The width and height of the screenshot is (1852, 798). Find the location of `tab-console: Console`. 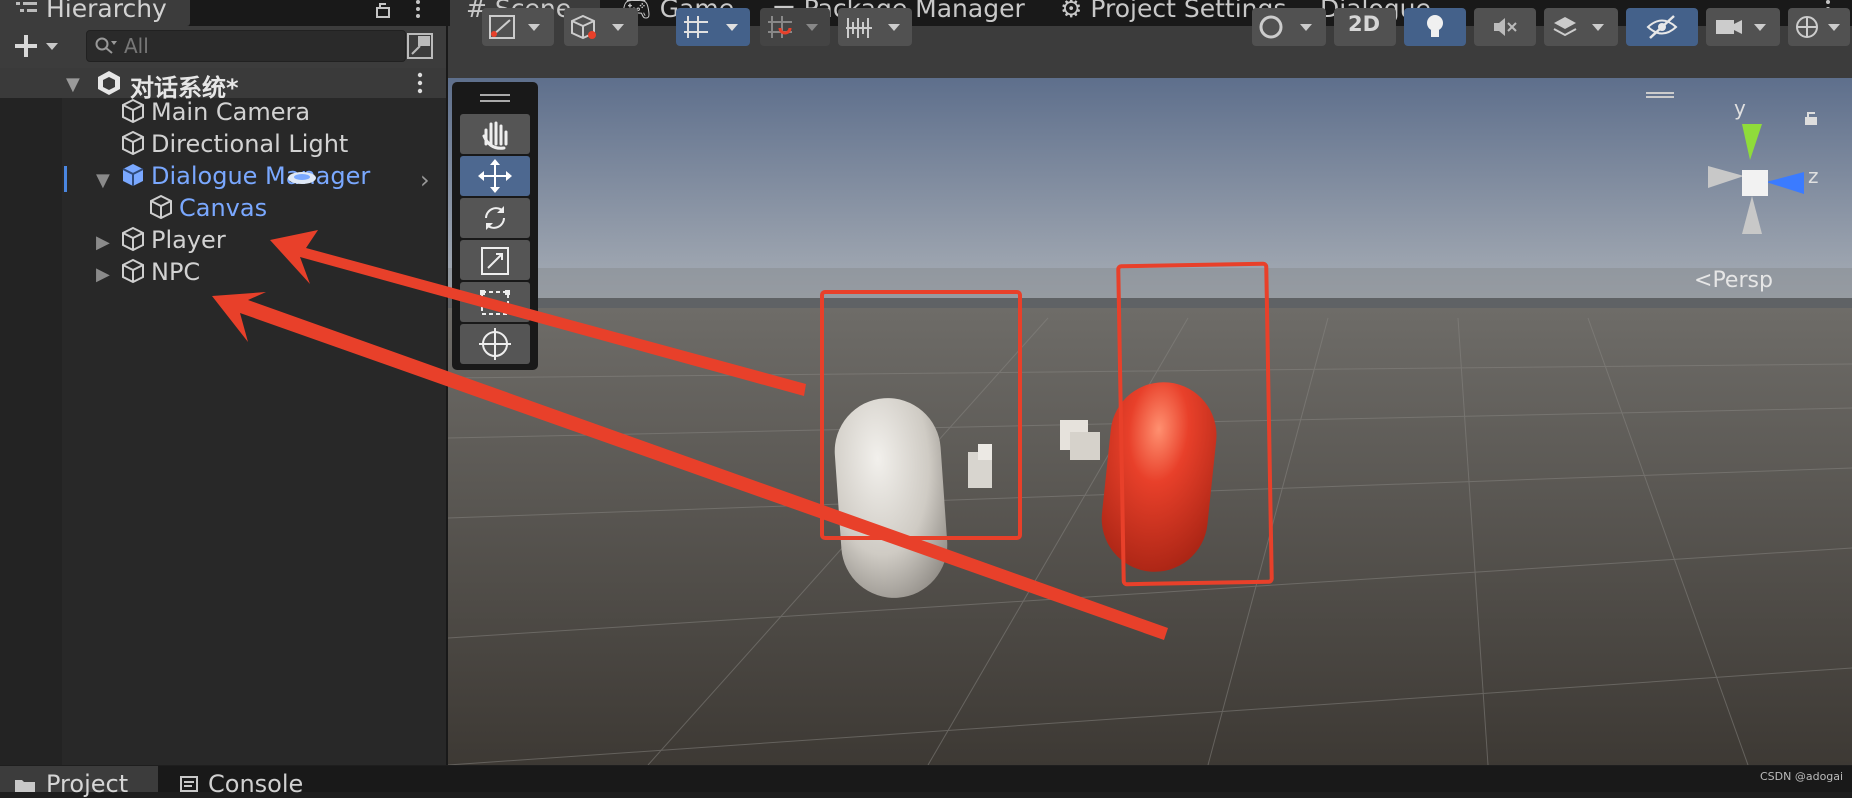

tab-console: Console is located at coordinates (253, 782).